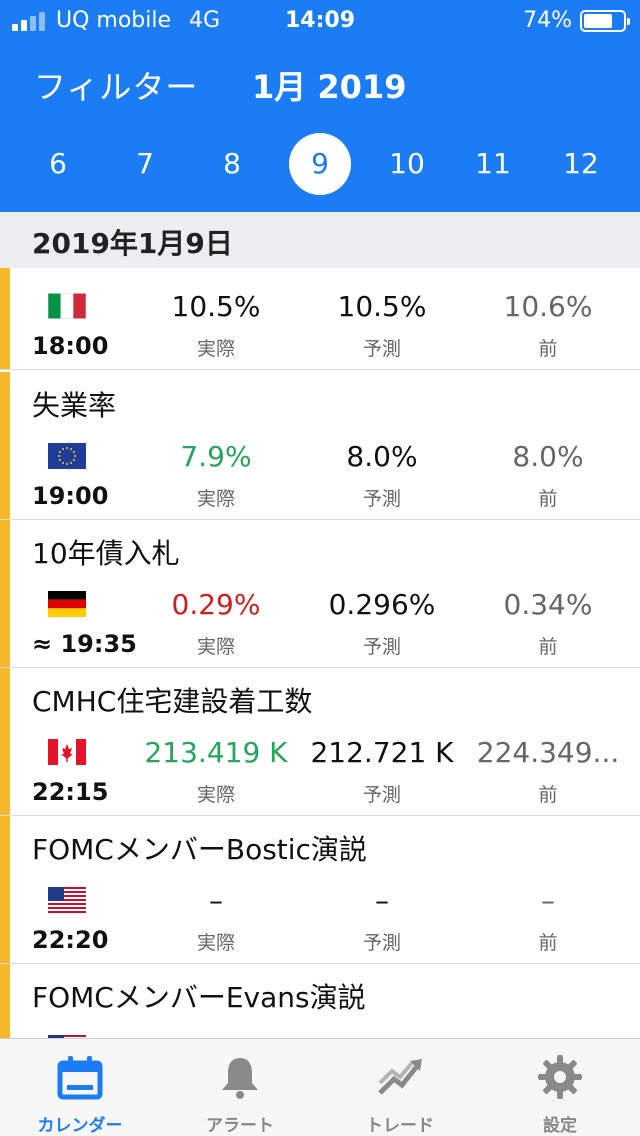 The height and width of the screenshot is (1136, 640). Describe the element at coordinates (80, 1126) in the screenshot. I see `tab-label: カレンダー` at that location.